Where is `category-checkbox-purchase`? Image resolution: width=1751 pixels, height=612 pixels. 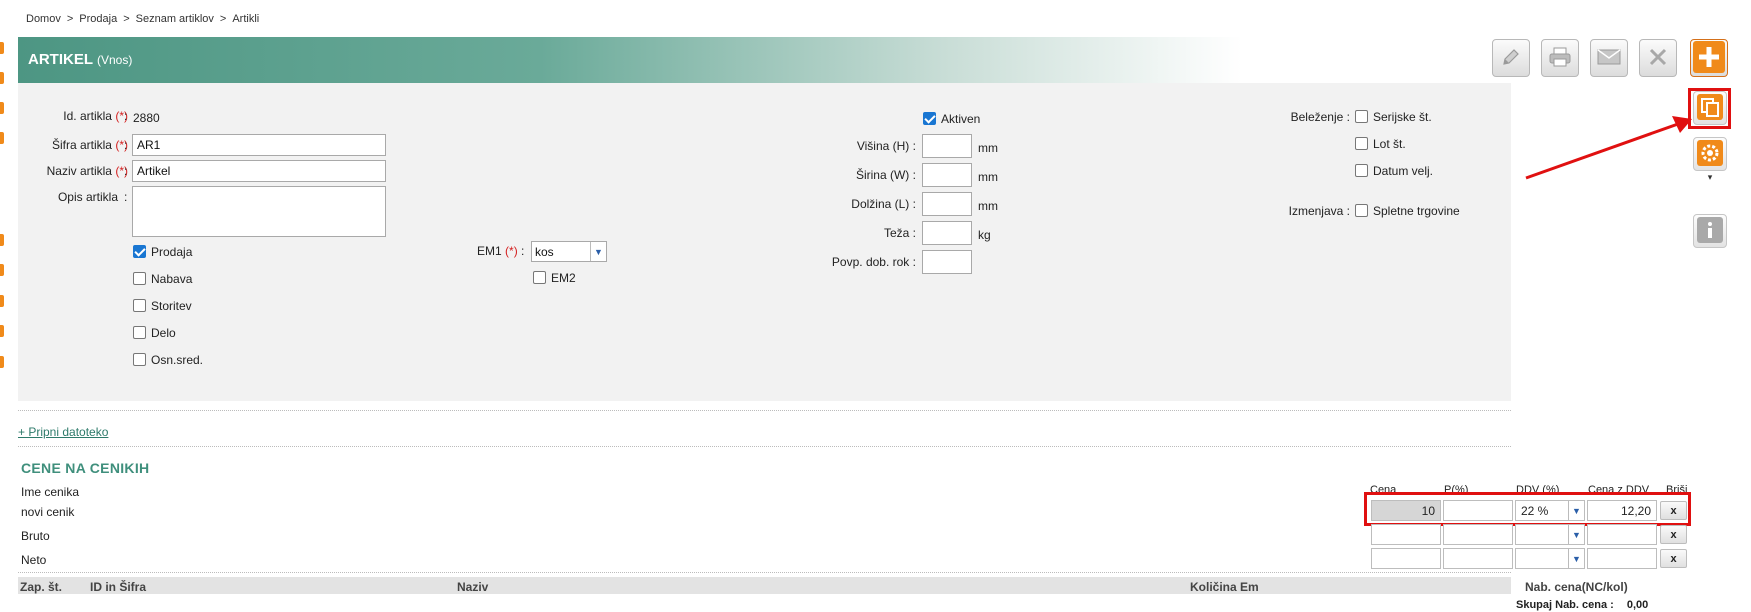
category-checkbox-purchase is located at coordinates (139, 278).